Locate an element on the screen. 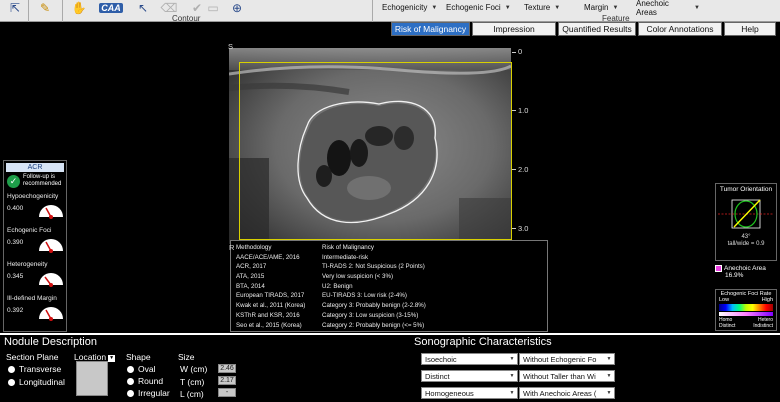 The image size is (780, 402). radio-longitudinal: Longitudinal is located at coordinates (36, 382).